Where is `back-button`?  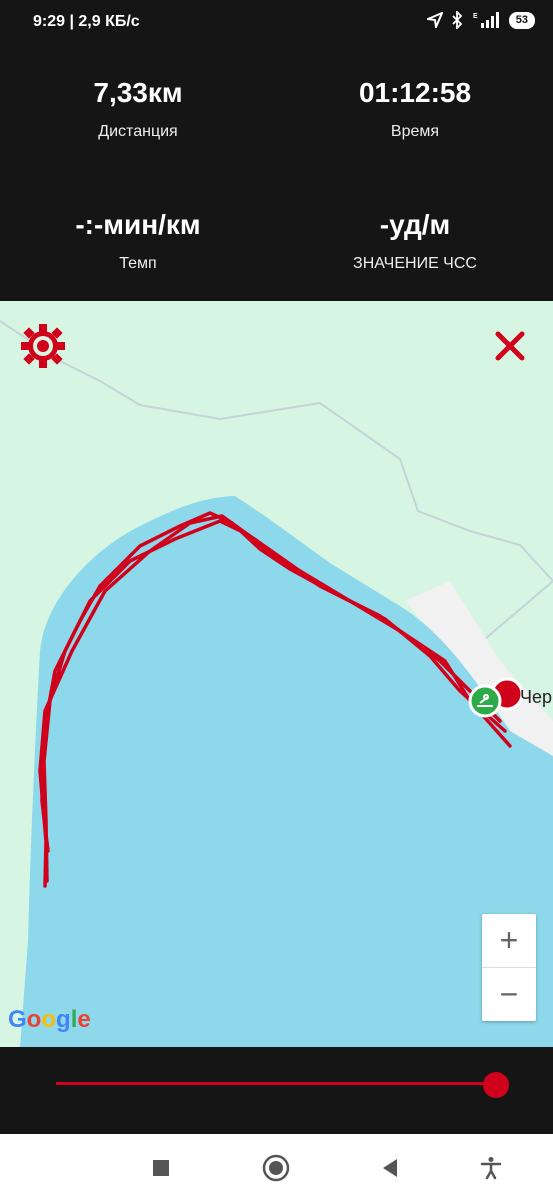 back-button is located at coordinates (390, 1168).